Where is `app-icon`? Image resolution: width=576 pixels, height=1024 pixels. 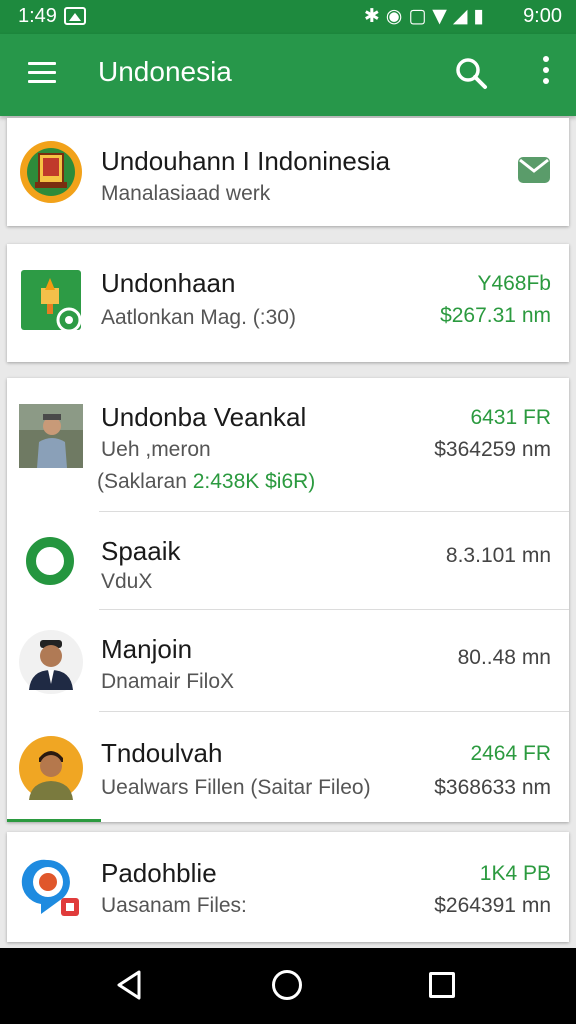
app-icon is located at coordinates (51, 300).